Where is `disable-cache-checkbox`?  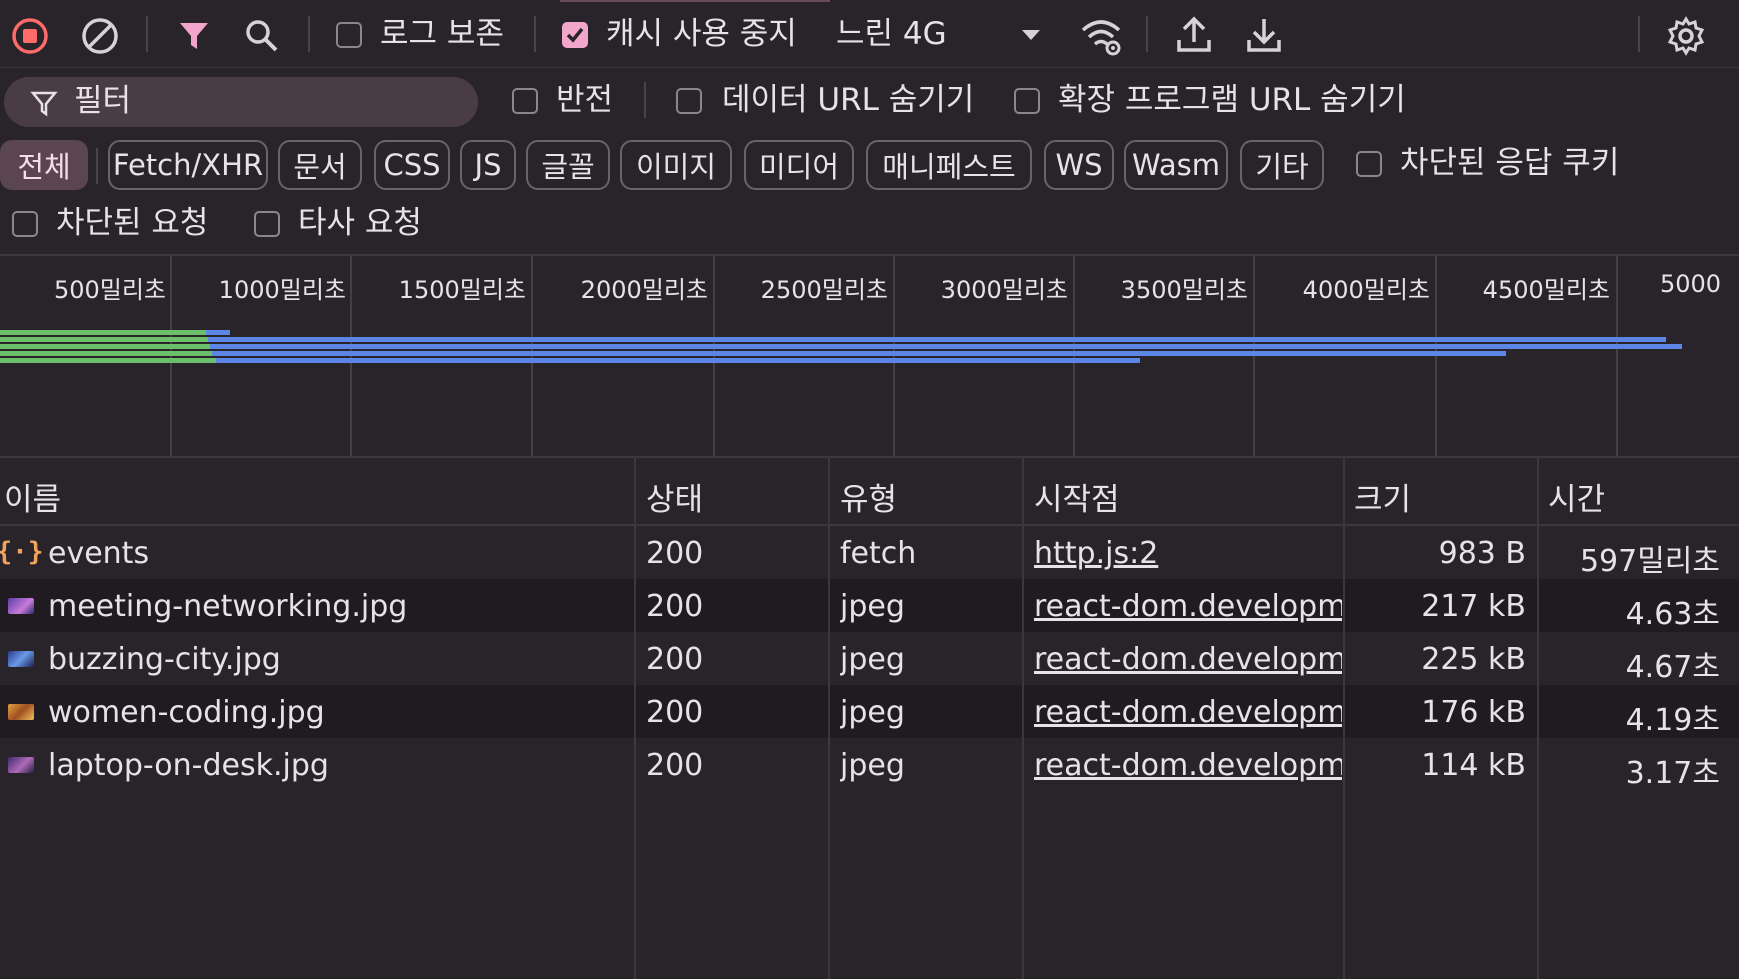
disable-cache-checkbox is located at coordinates (575, 35).